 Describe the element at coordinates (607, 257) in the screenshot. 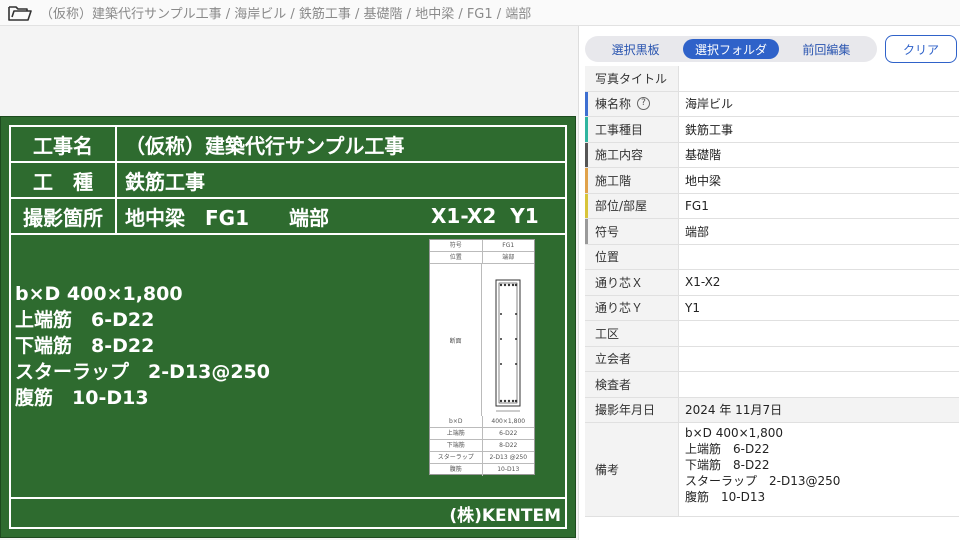

I see `property-label-text: 位置` at that location.